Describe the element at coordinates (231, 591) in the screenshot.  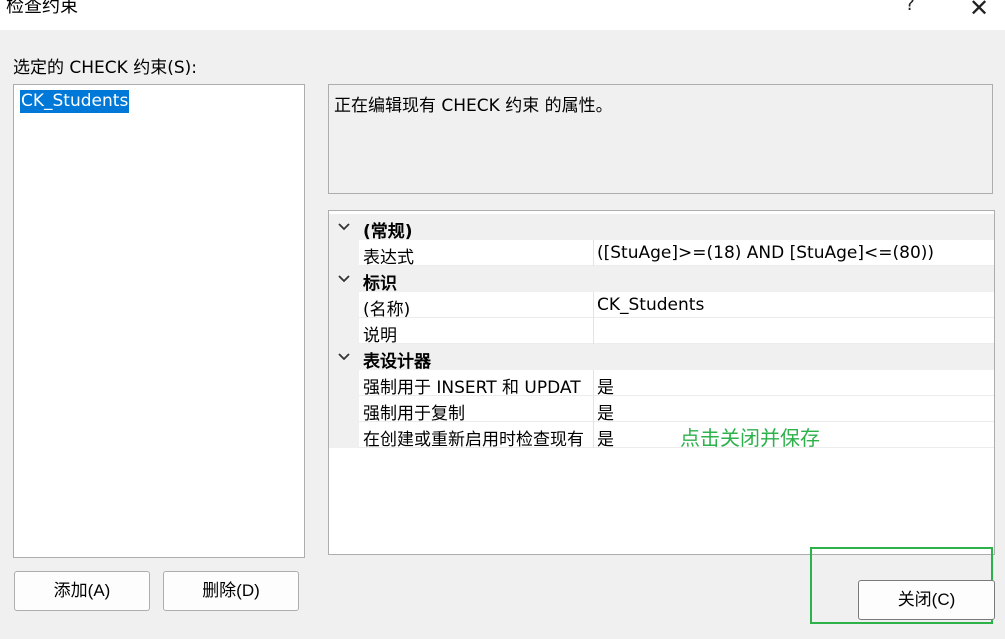
I see `delete-button: 删除(D)` at that location.